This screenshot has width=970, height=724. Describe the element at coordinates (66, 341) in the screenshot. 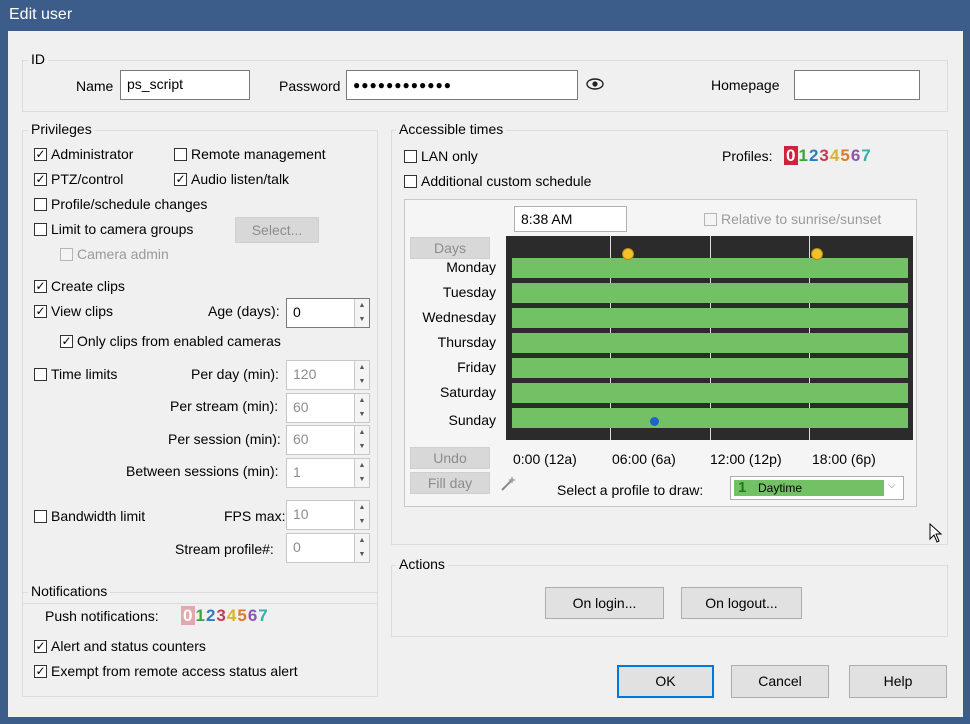

I see `only-enabled-checkbox: ✓` at that location.